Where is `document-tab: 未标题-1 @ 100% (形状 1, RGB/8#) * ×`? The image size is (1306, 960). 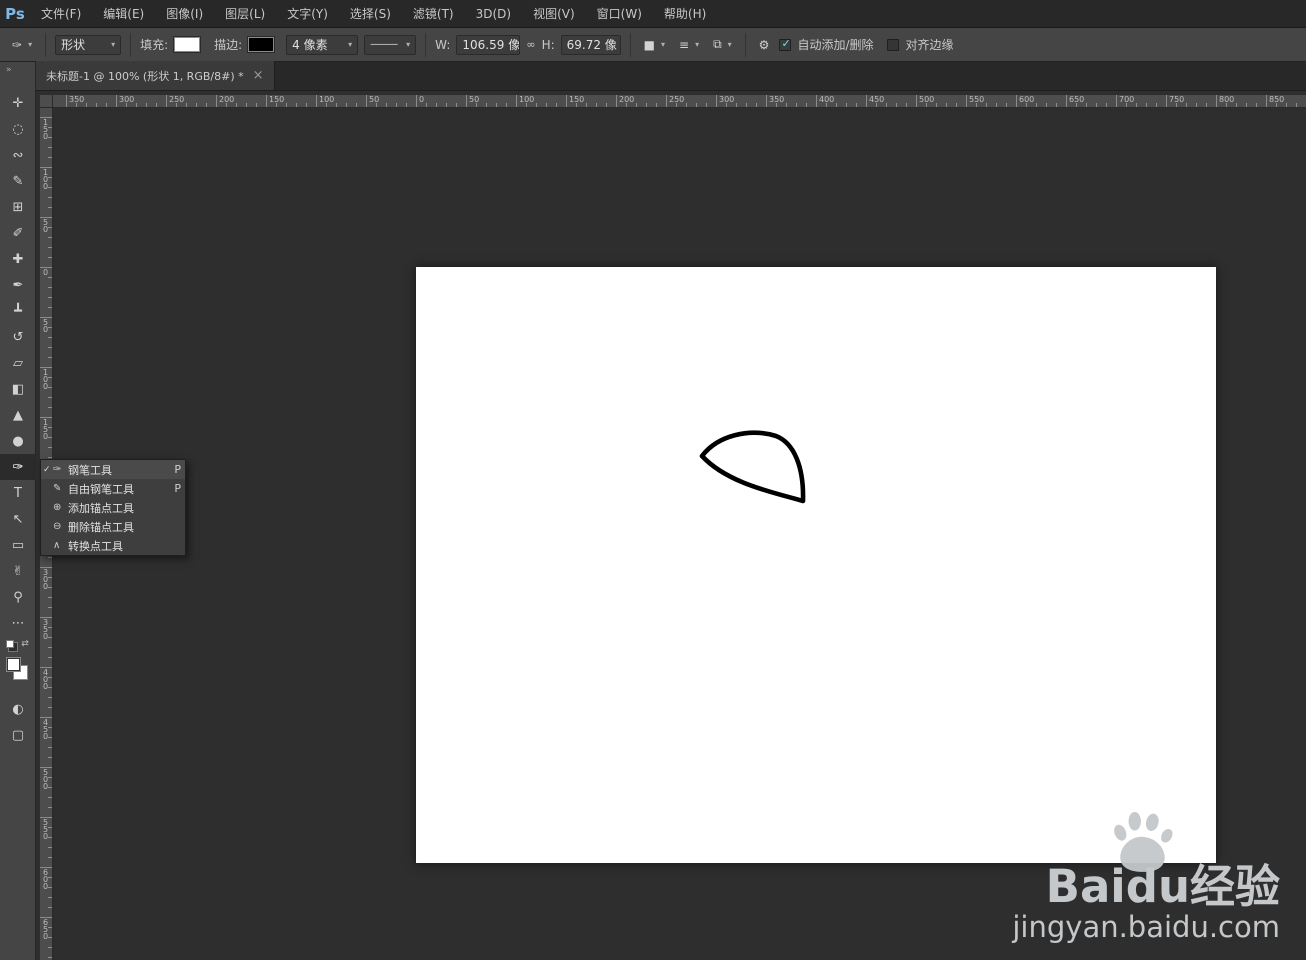
document-tab: 未标题-1 @ 100% (形状 1, RGB/8#) * × is located at coordinates (155, 75).